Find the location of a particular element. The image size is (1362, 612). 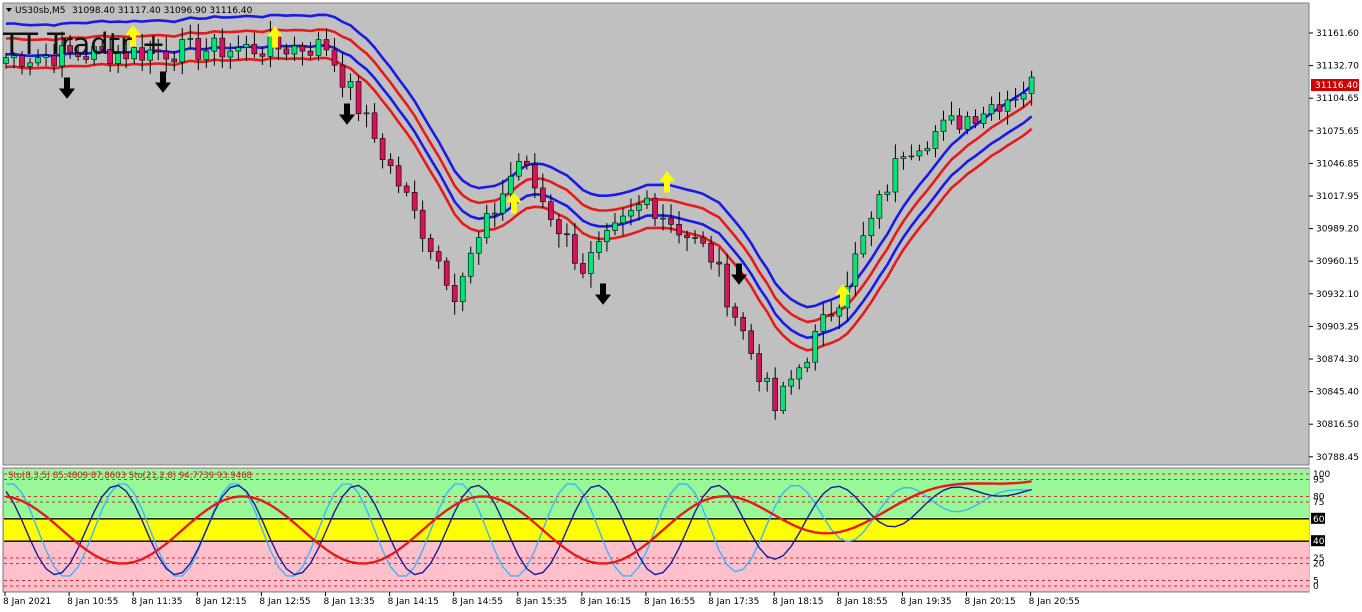

level-label: 0 is located at coordinates (1316, 587).